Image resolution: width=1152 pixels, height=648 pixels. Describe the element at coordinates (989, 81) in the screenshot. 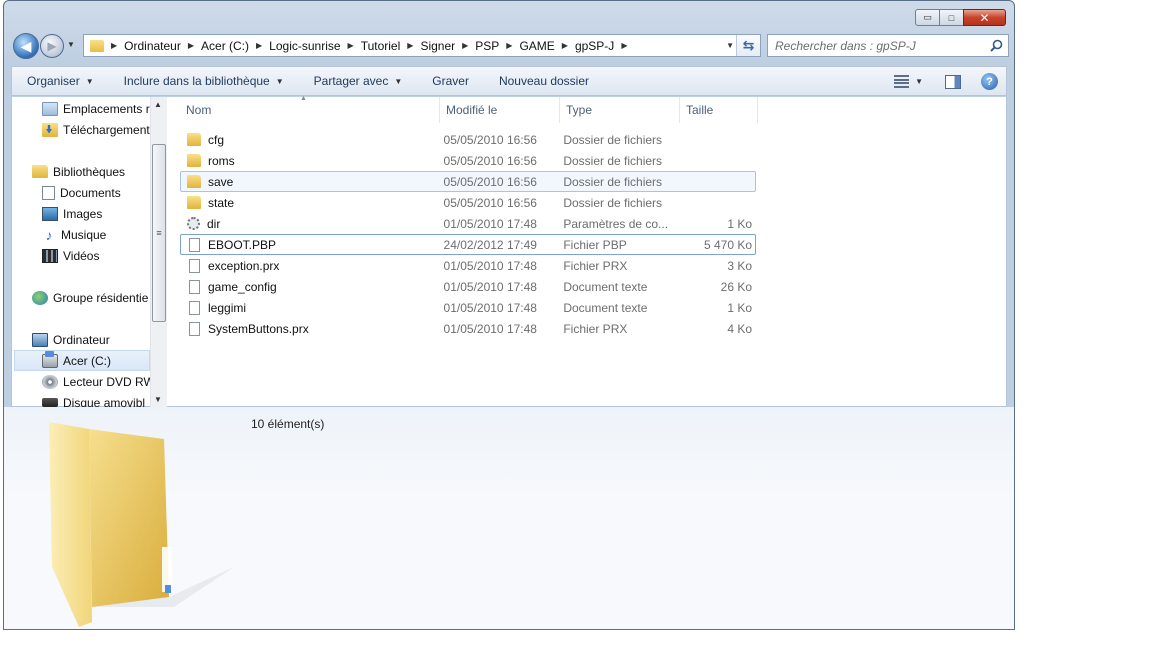

I see `help-icon: ?` at that location.